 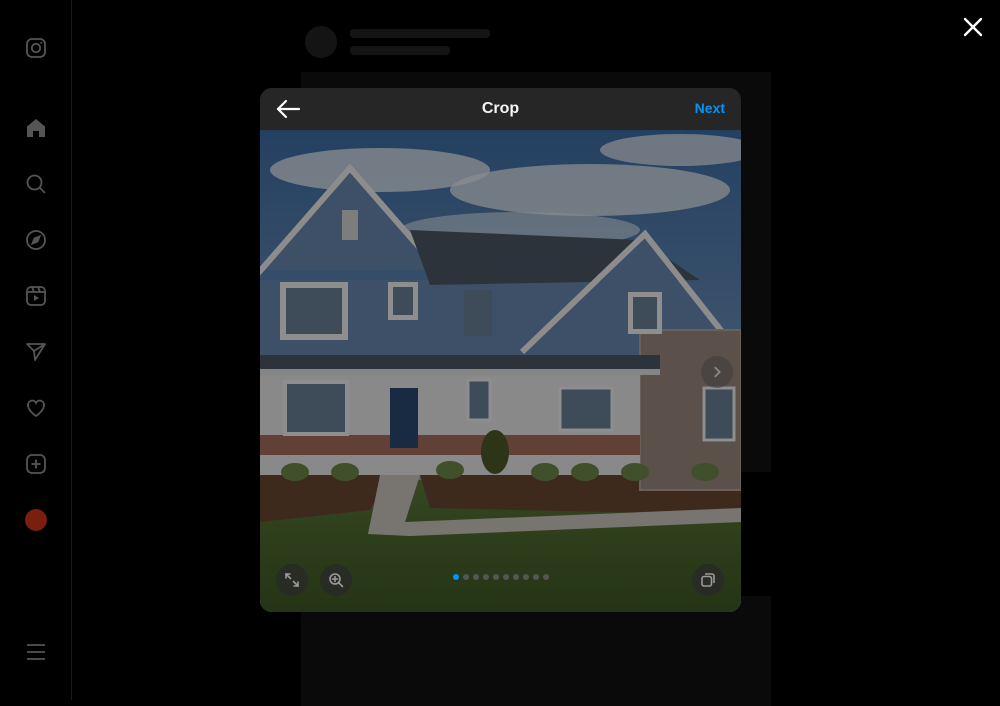 What do you see at coordinates (420, 33) in the screenshot?
I see `feed-username-placeholder` at bounding box center [420, 33].